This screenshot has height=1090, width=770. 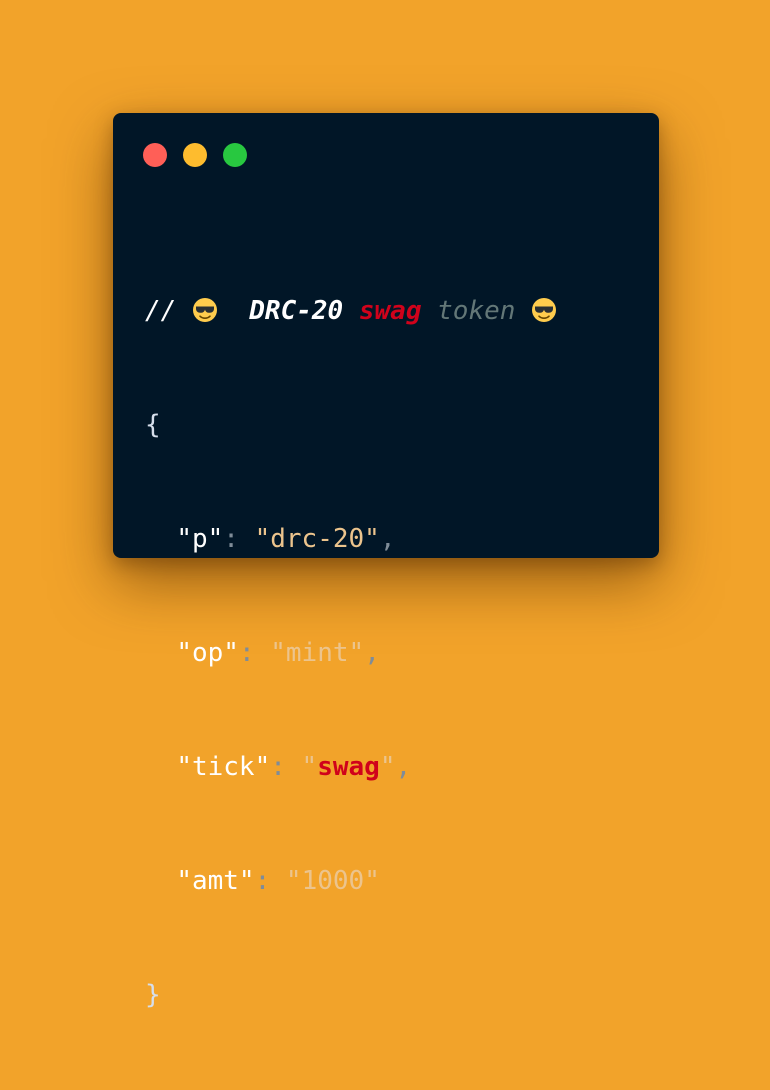 I want to click on comment-accent: swag, so click(x=390, y=311).